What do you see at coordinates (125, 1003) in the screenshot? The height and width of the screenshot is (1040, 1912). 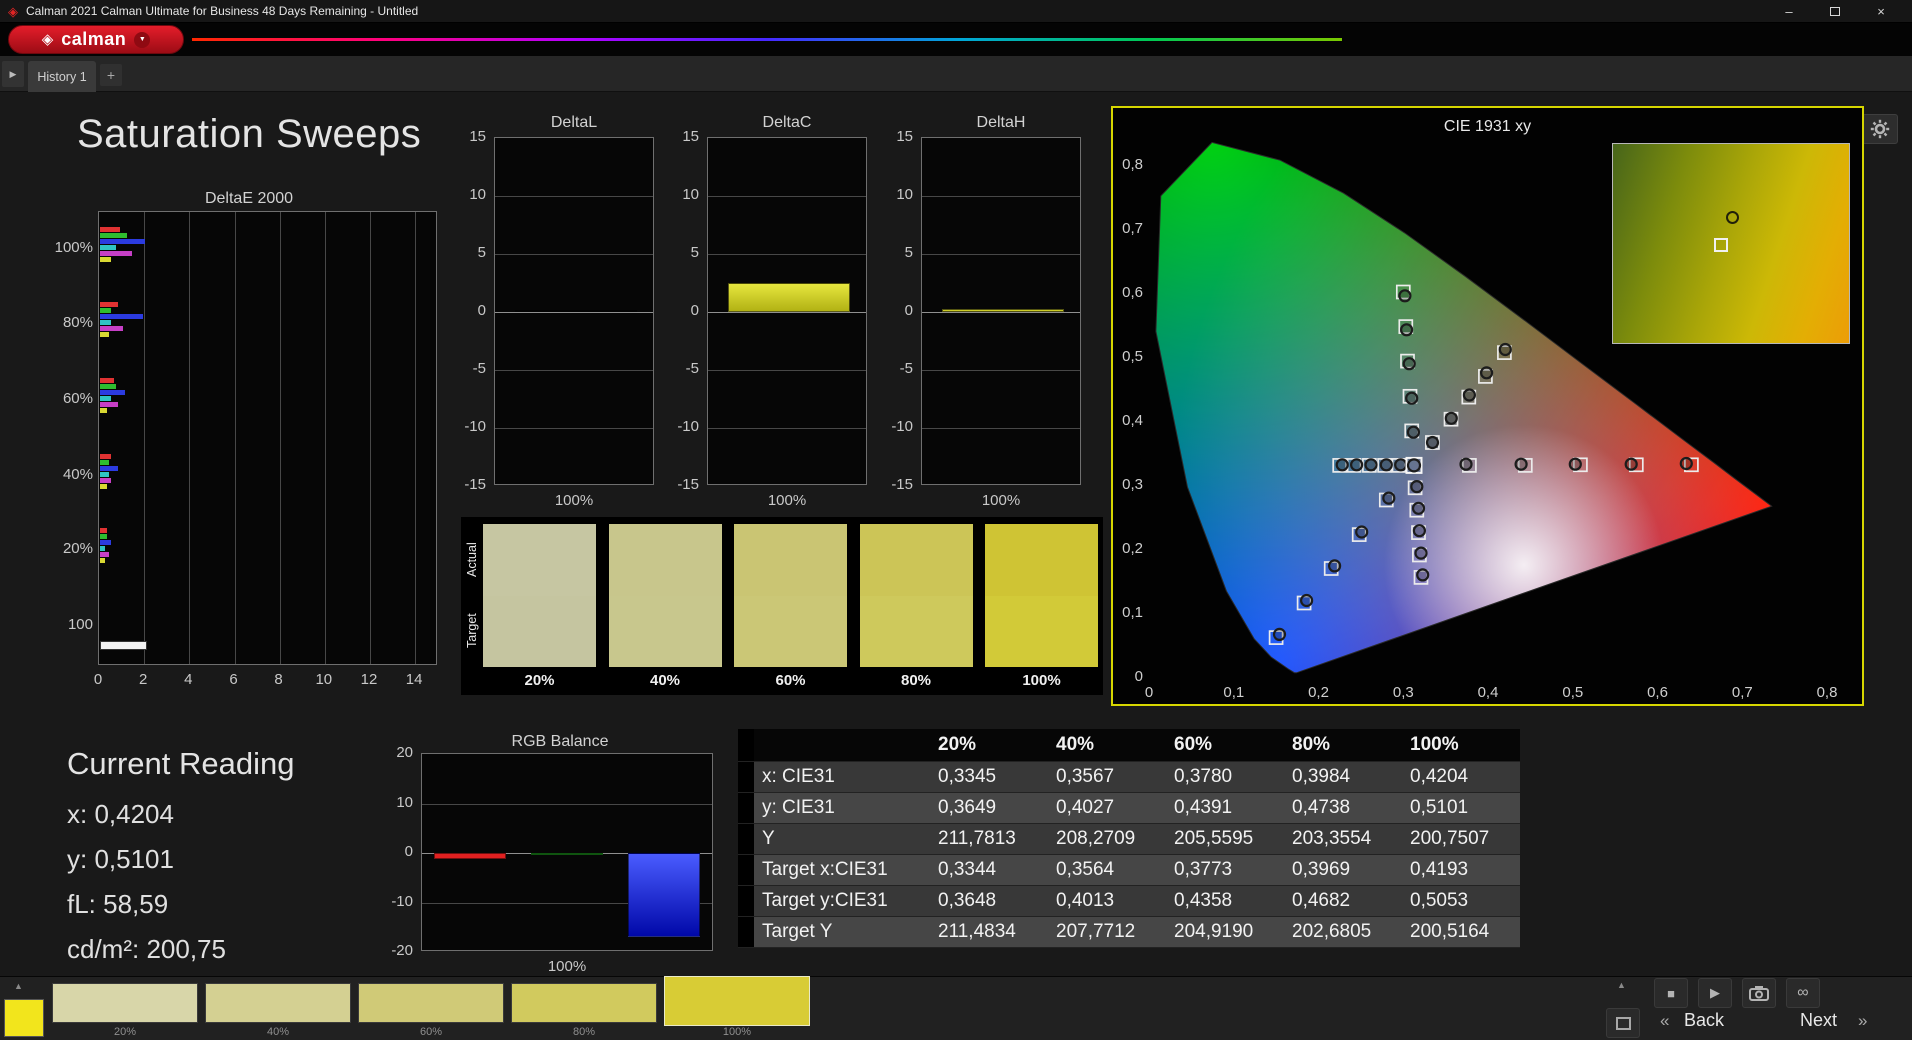 I see `pattern-swatch-20%` at bounding box center [125, 1003].